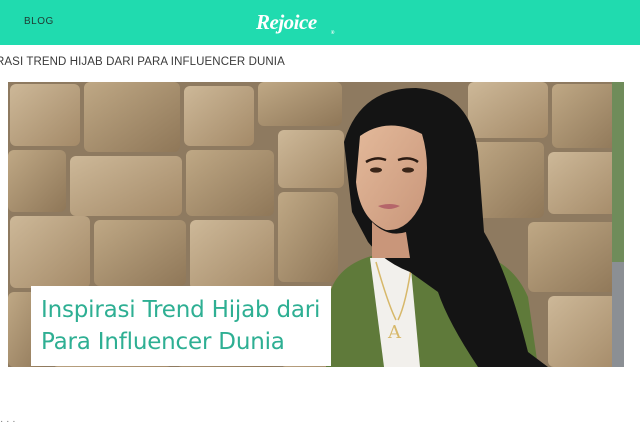 The image size is (640, 426). What do you see at coordinates (181, 310) in the screenshot?
I see `article-title-line1: Inspirasi Trend Hijab dari` at bounding box center [181, 310].